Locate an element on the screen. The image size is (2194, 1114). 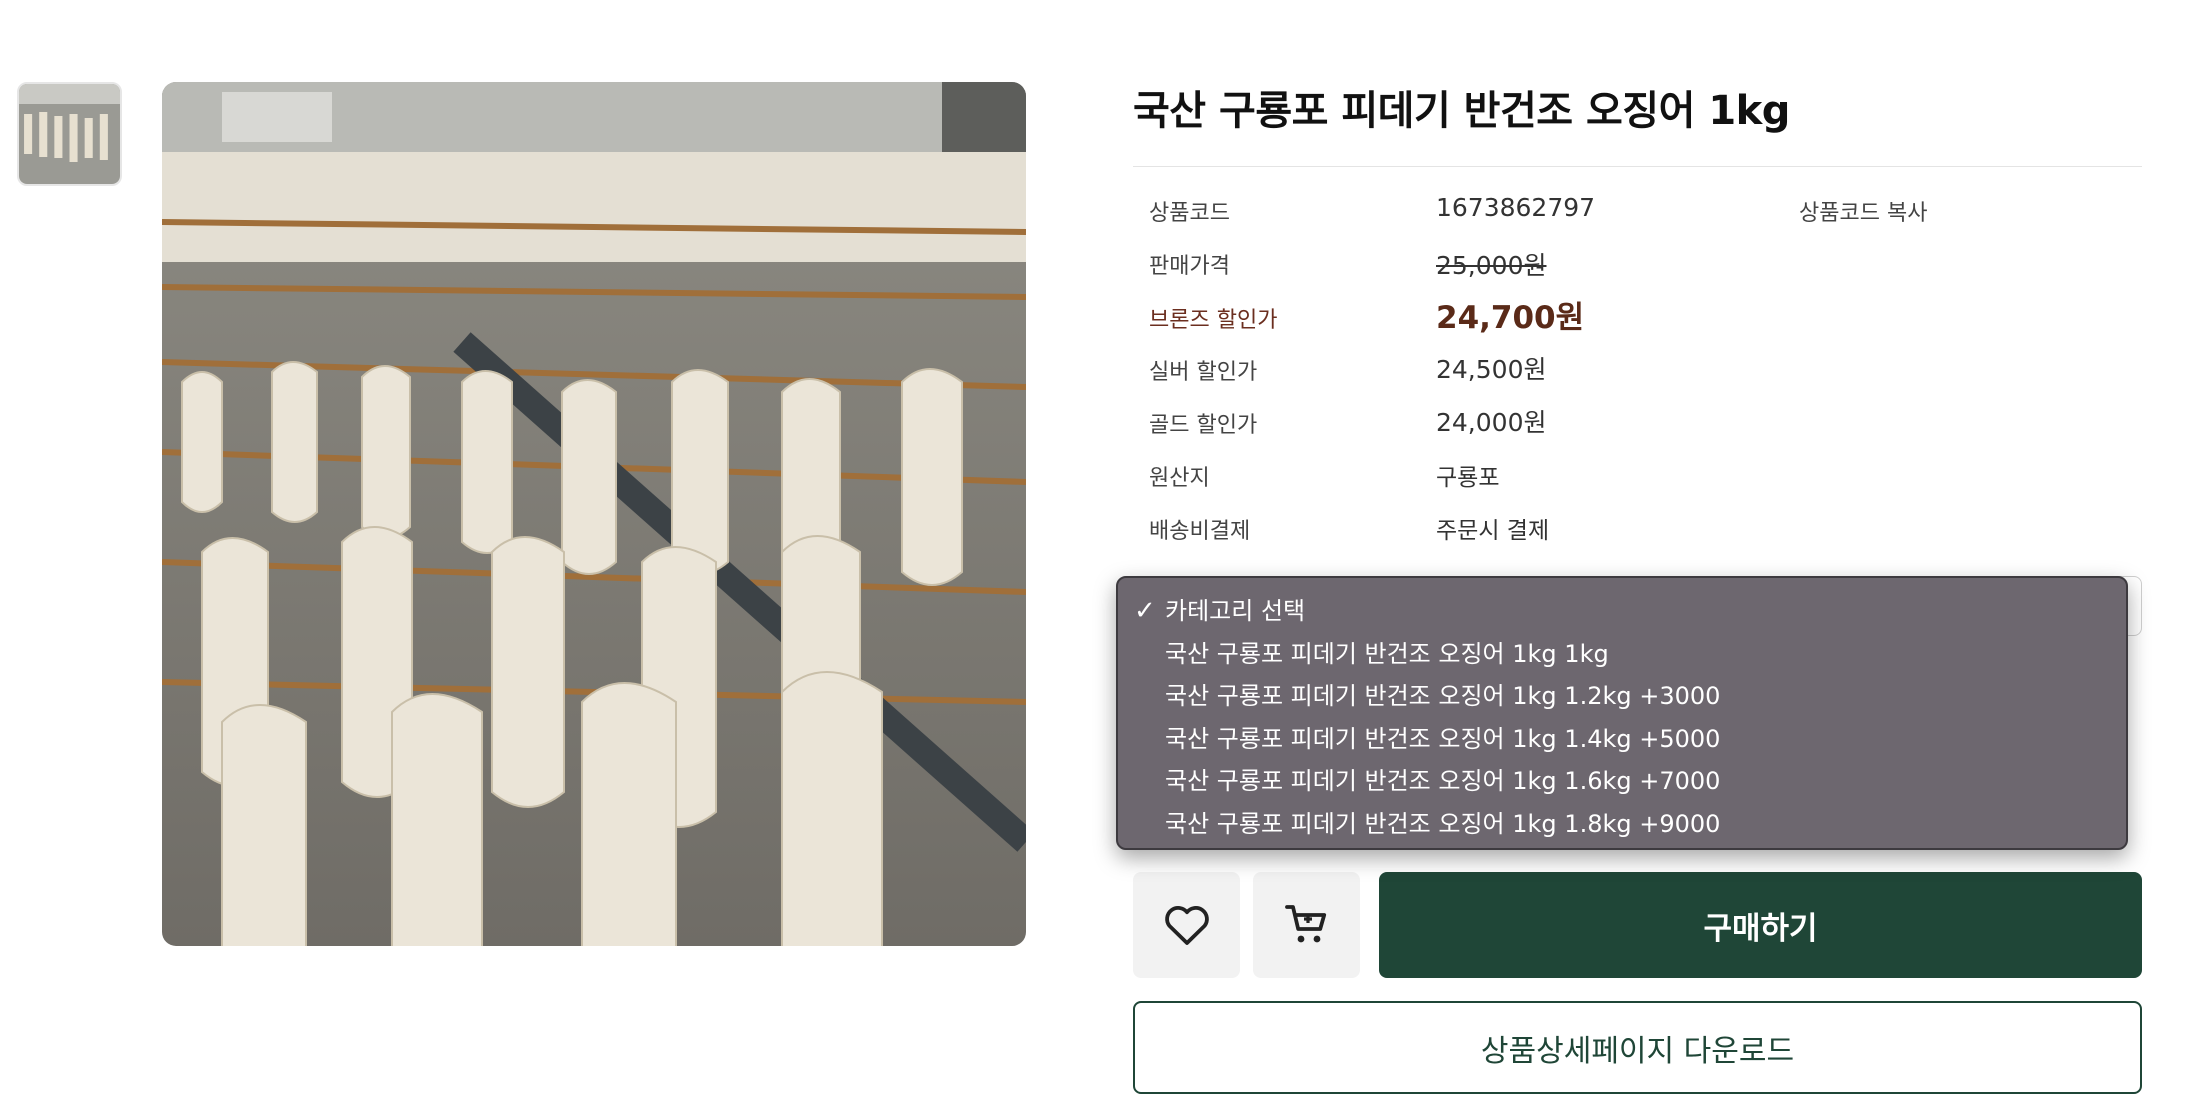
option-label: 카테고리 선택 is located at coordinates (1235, 611).